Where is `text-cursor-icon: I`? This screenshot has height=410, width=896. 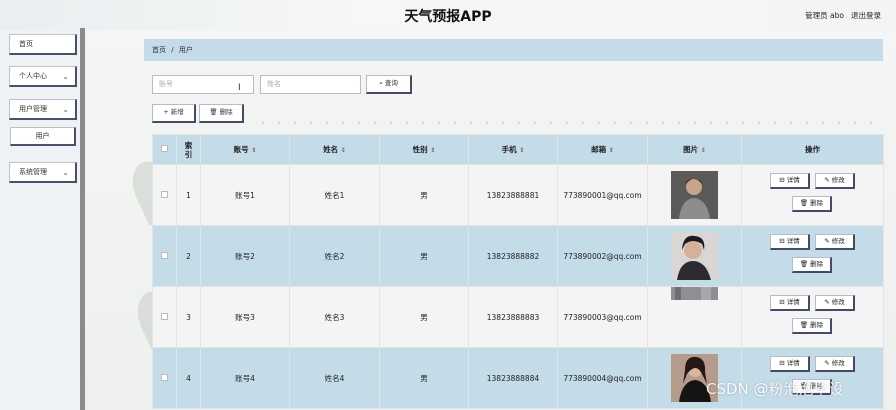
text-cursor-icon: I is located at coordinates (239, 88).